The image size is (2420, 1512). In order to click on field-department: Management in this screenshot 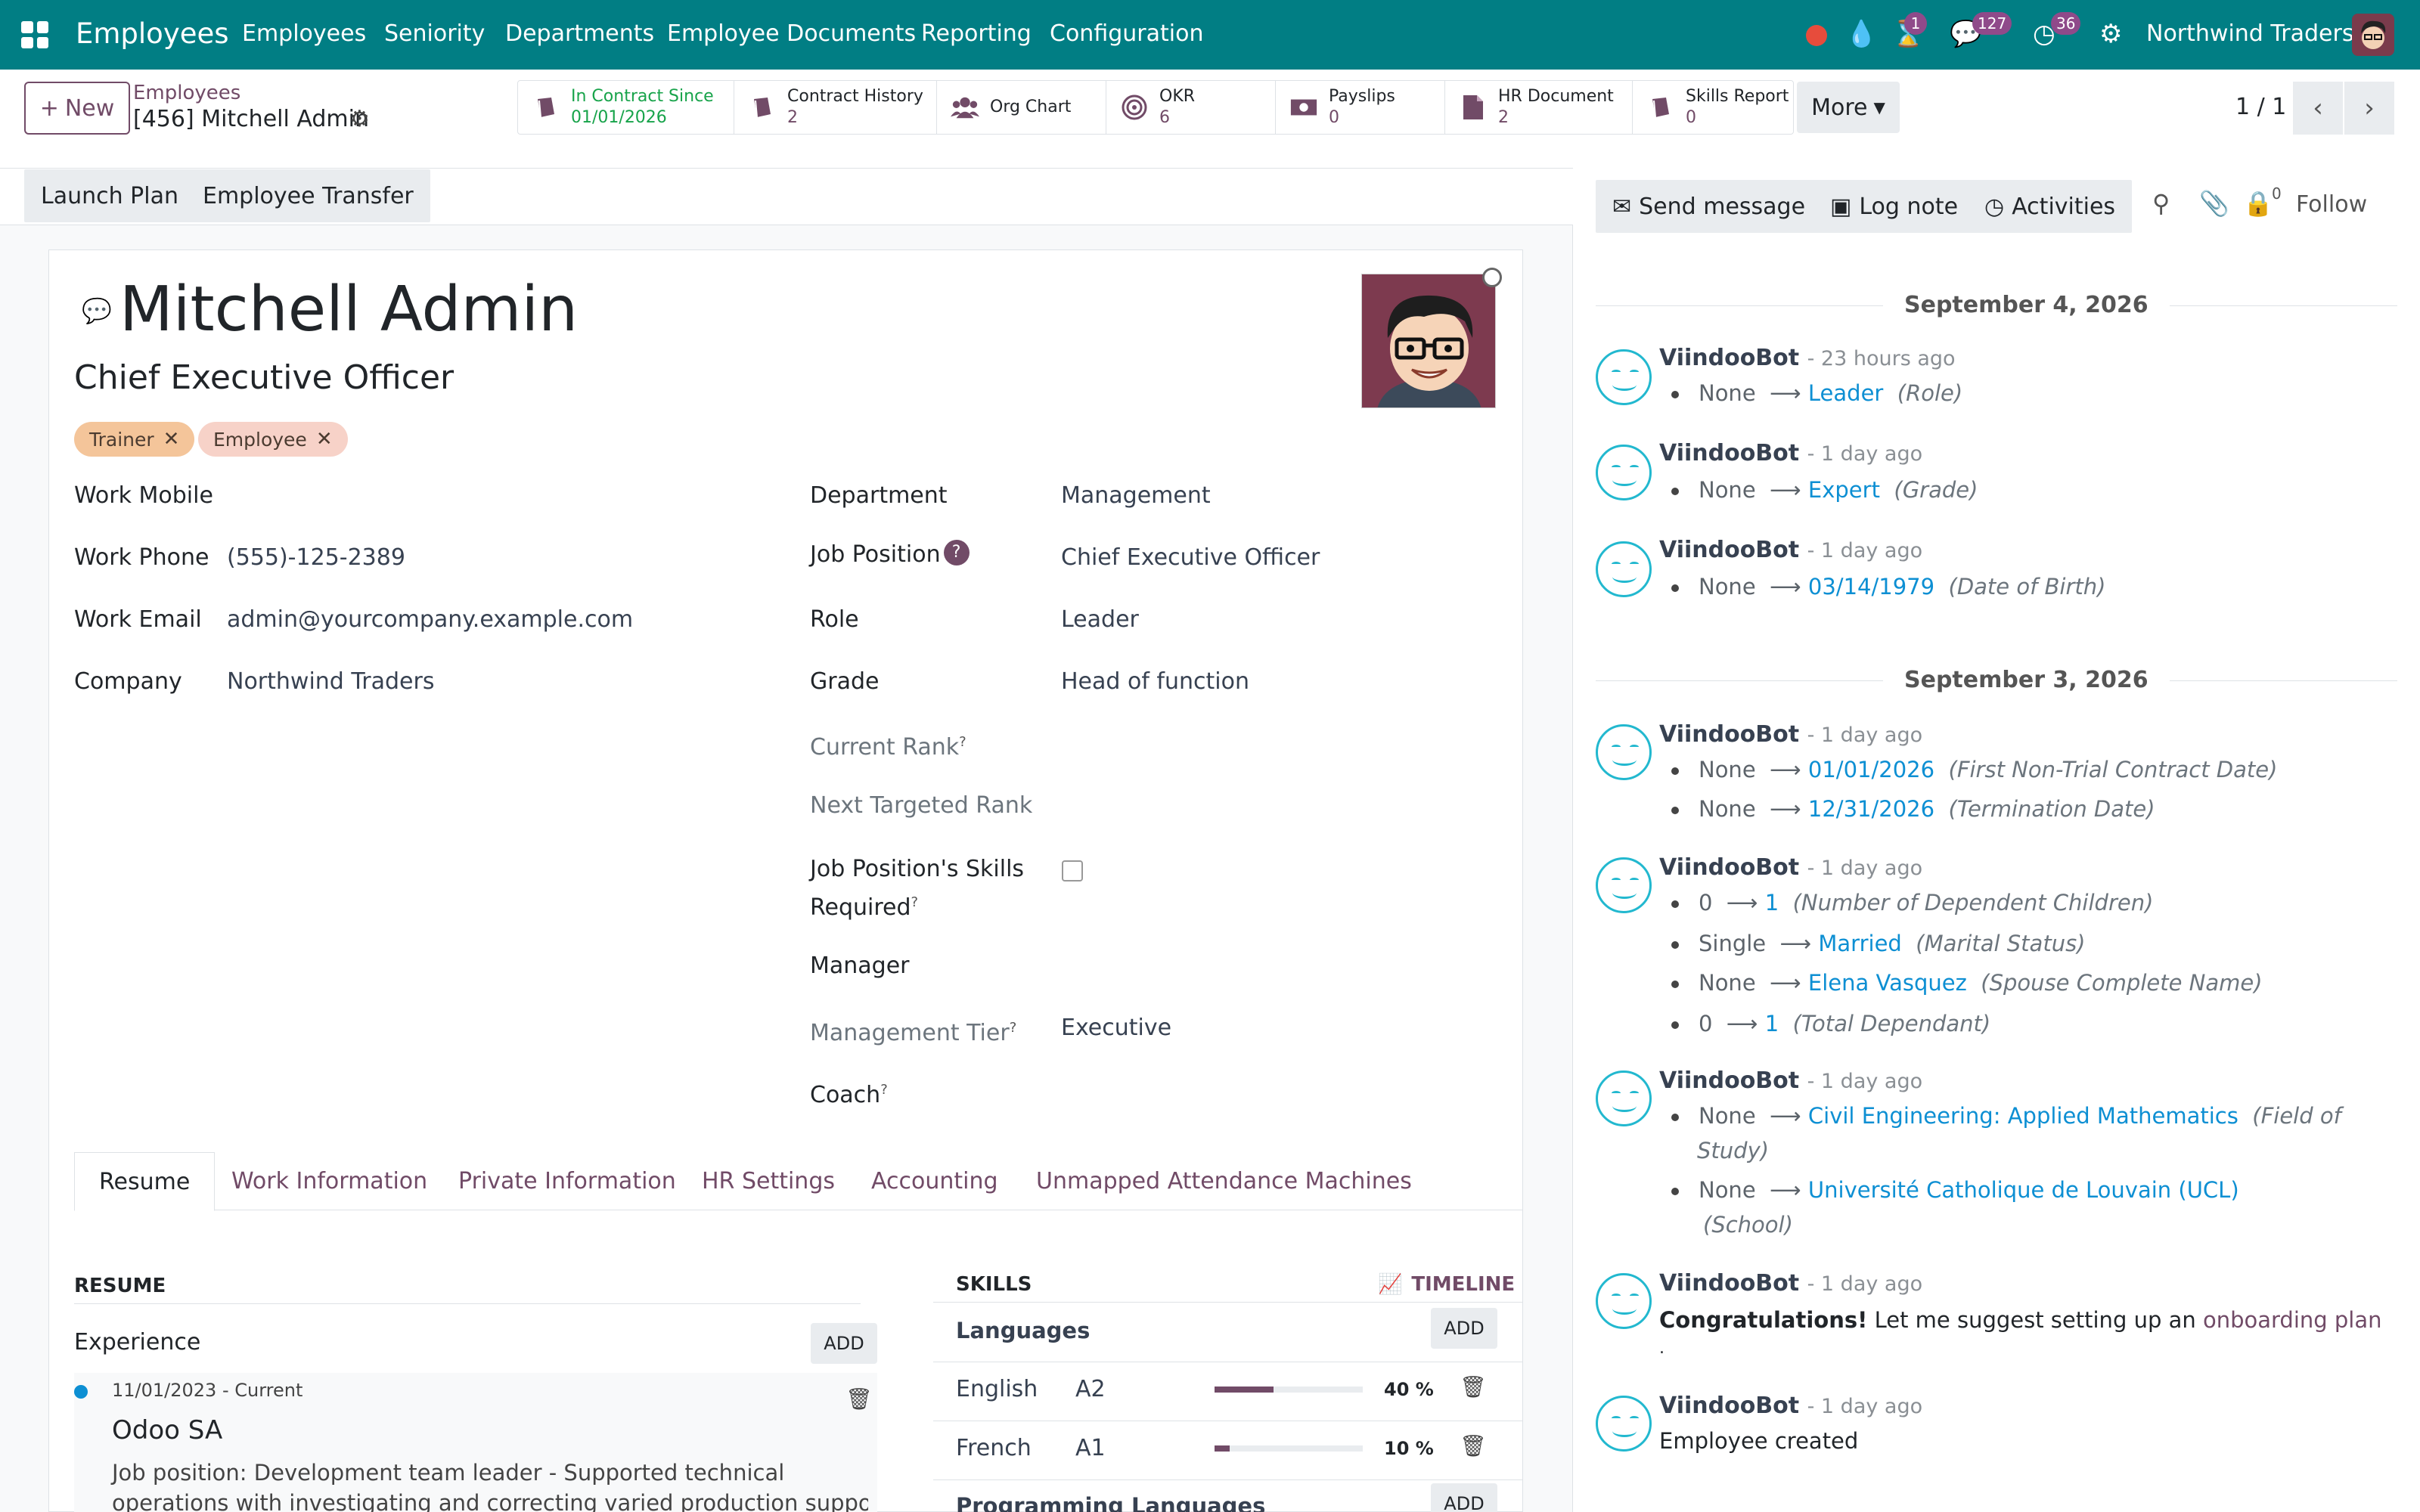, I will do `click(1136, 496)`.